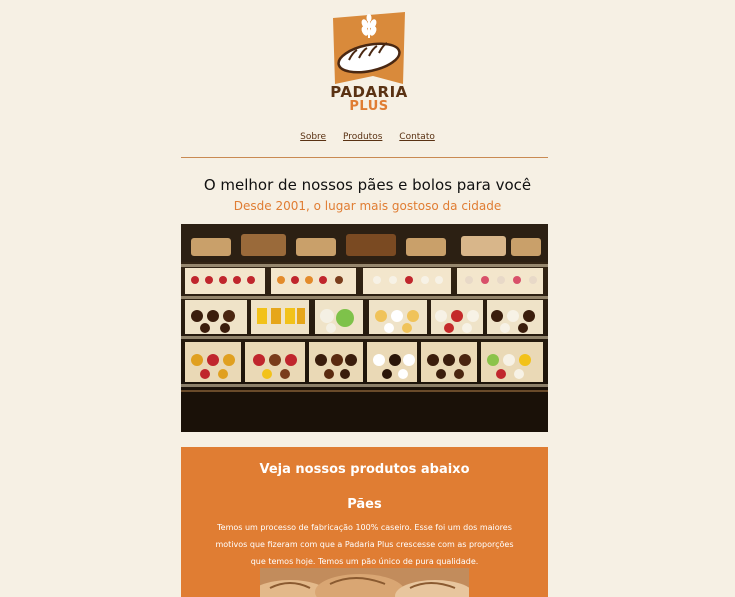 The height and width of the screenshot is (597, 735). Describe the element at coordinates (313, 137) in the screenshot. I see `nav-link-sobre: Sobre` at that location.